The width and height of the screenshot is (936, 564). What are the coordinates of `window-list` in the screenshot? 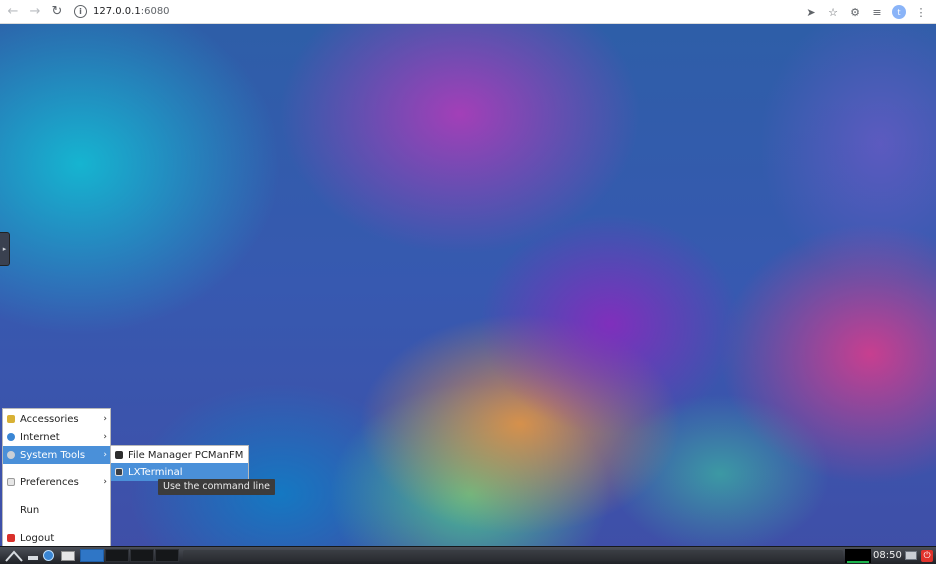 It's located at (513, 555).